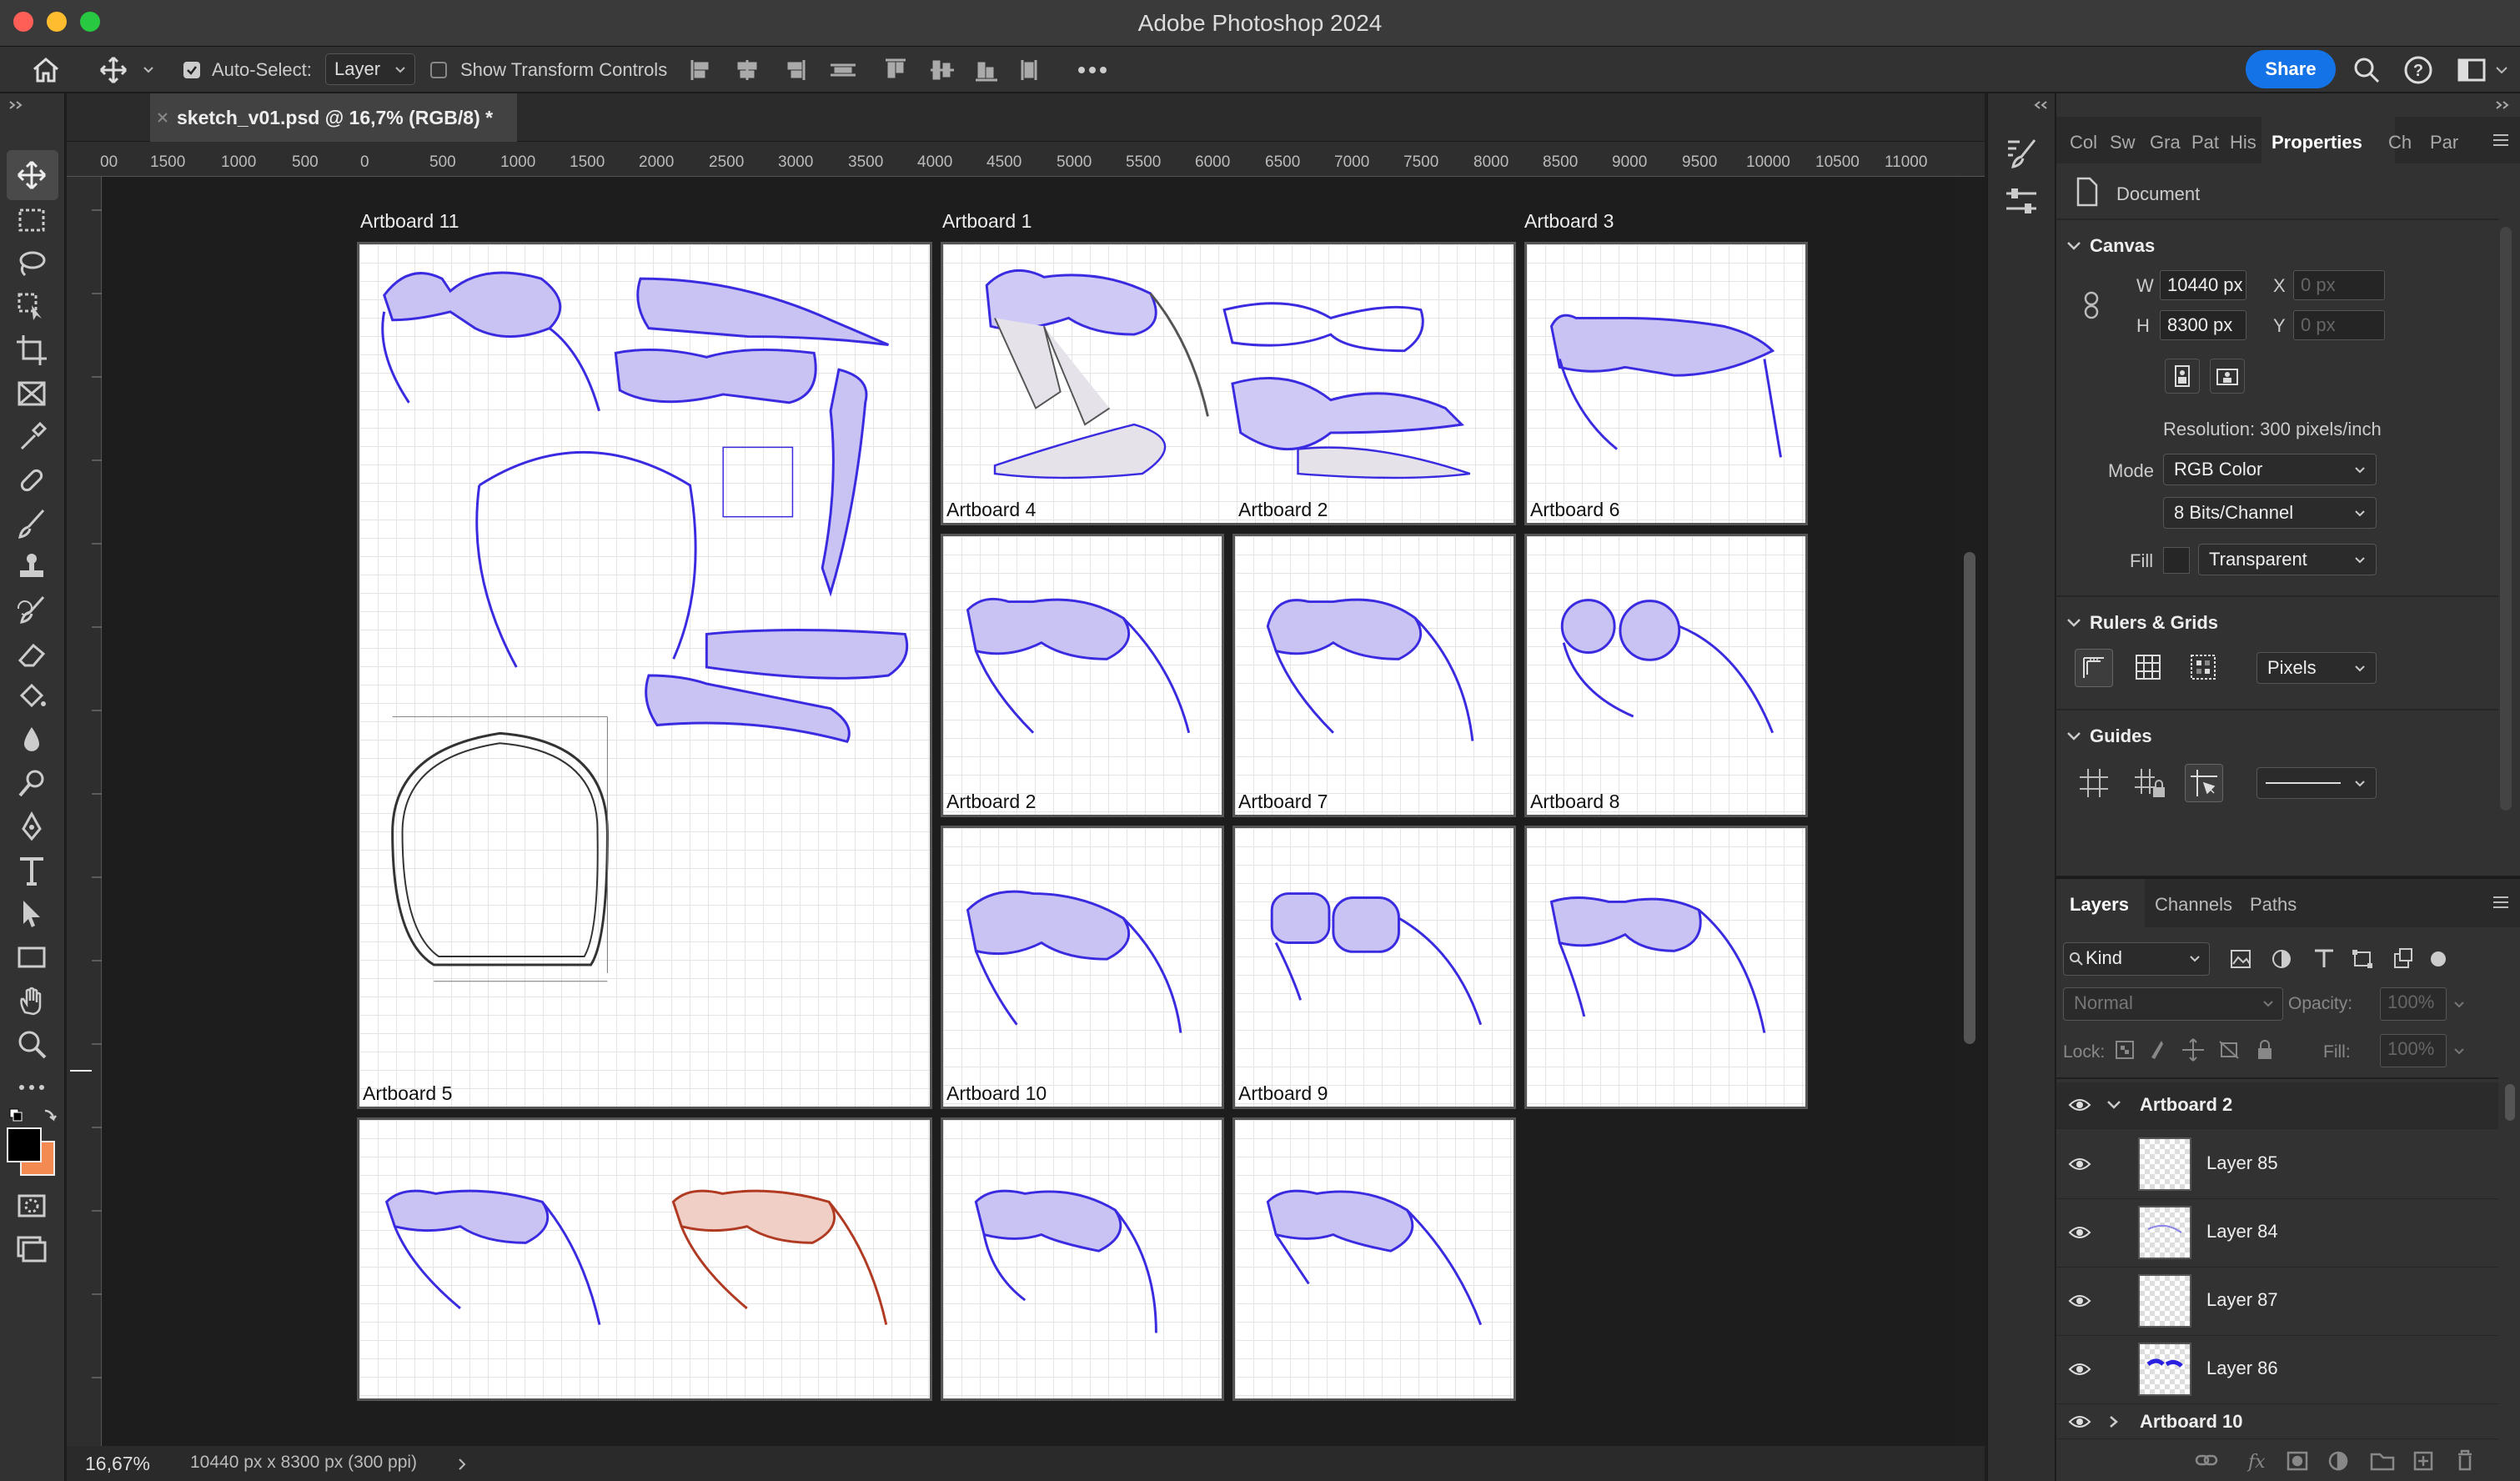  What do you see at coordinates (31, 740) in the screenshot?
I see `blur-tool-icon` at bounding box center [31, 740].